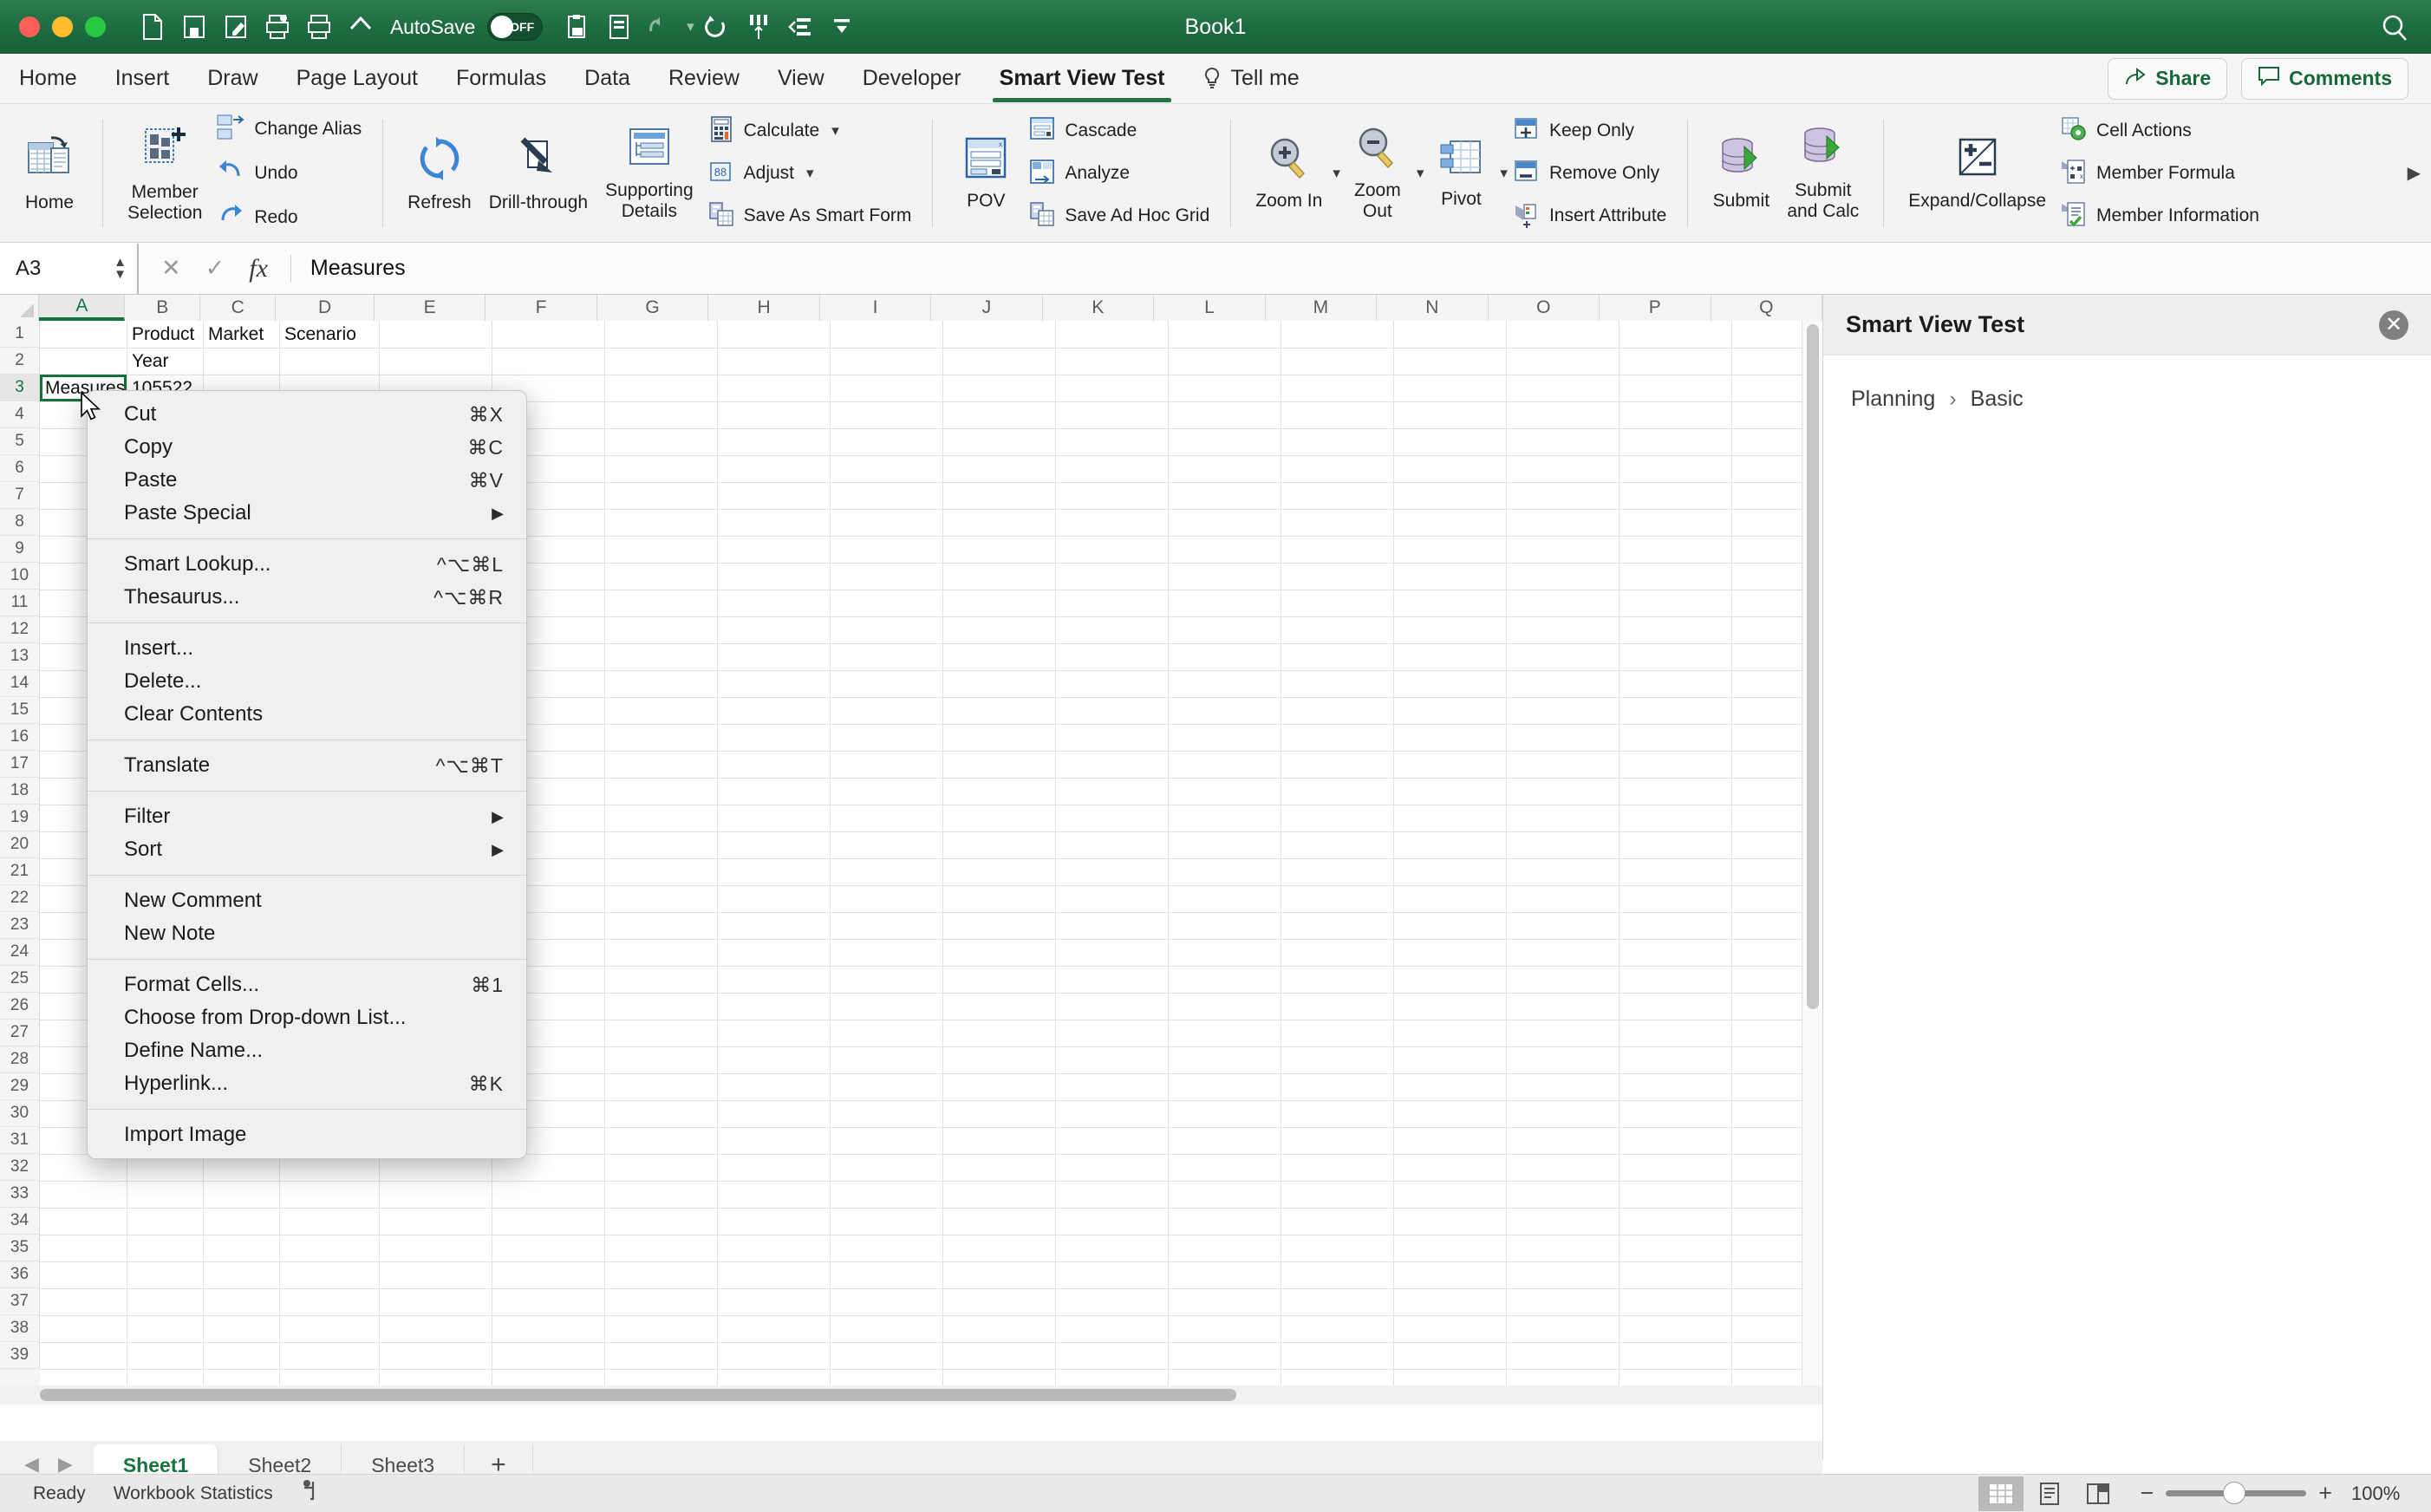 This screenshot has width=2431, height=1512. What do you see at coordinates (48, 79) in the screenshot?
I see `tab-home: Home` at bounding box center [48, 79].